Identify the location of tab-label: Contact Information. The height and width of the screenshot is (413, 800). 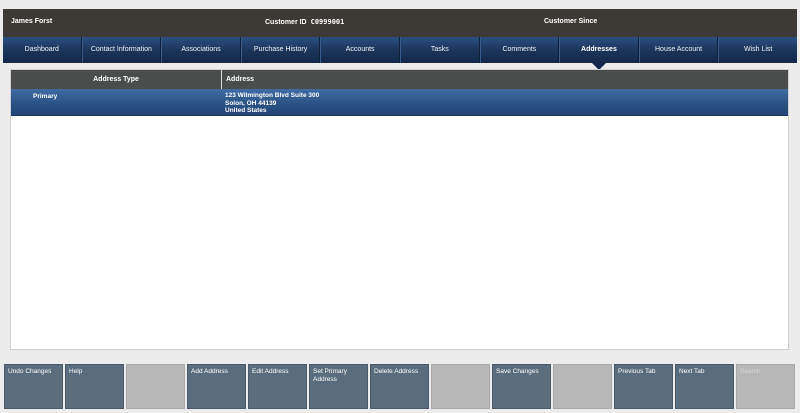
(121, 49).